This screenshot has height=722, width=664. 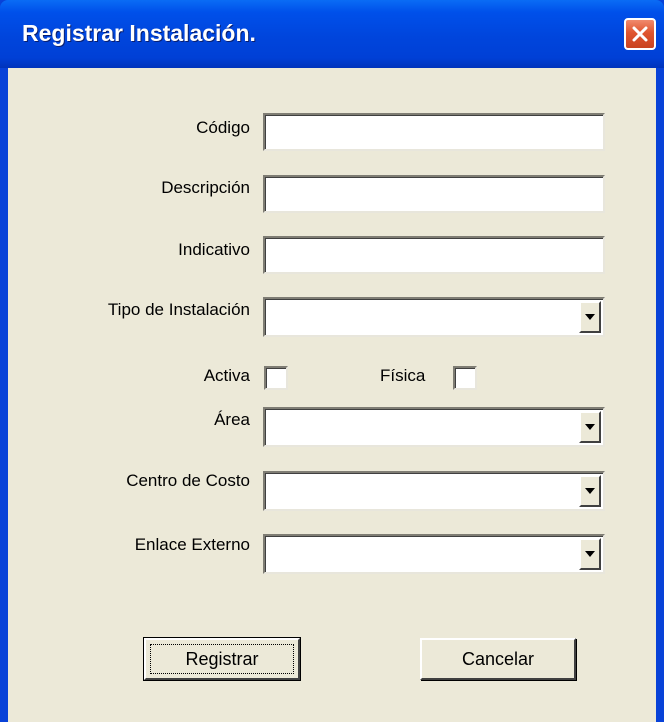 What do you see at coordinates (498, 659) in the screenshot?
I see `cancelar-button: Cancelar` at bounding box center [498, 659].